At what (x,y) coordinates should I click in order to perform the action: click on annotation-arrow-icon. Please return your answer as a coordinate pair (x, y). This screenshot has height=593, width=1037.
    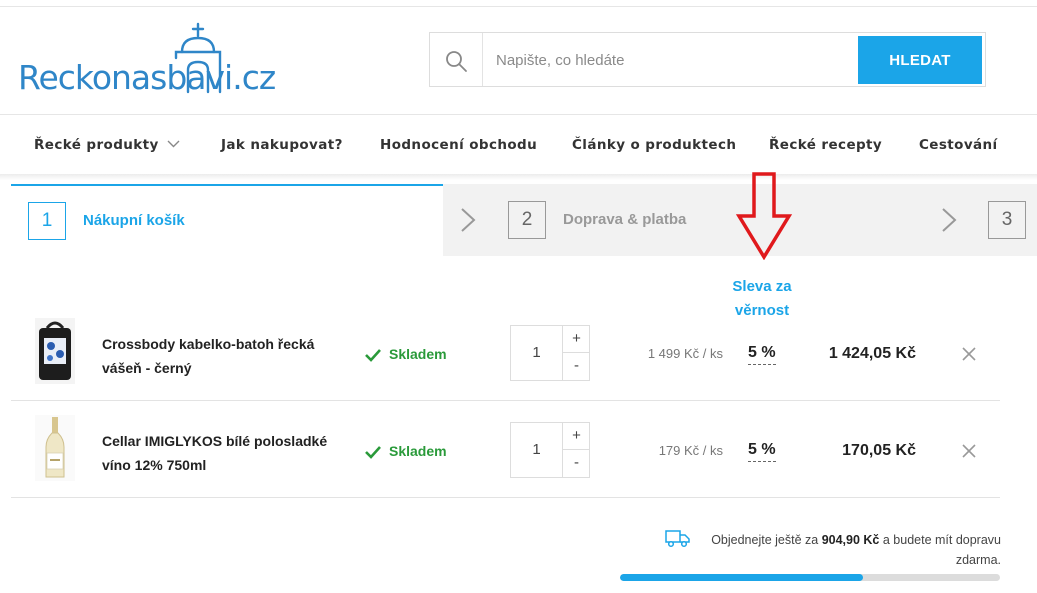
    Looking at the image, I should click on (764, 216).